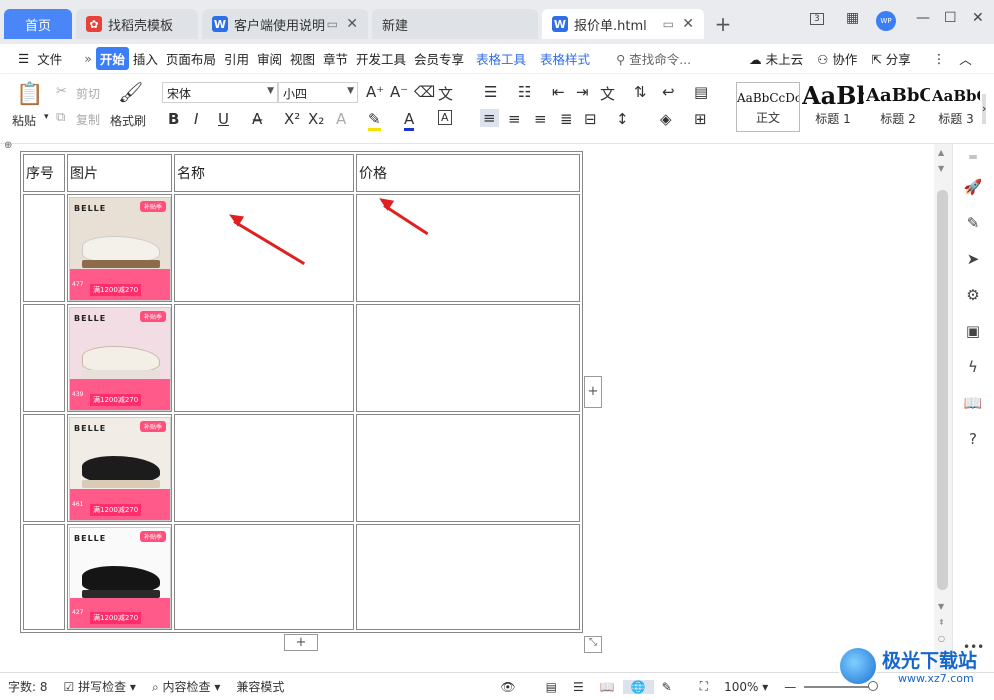 Image resolution: width=994 pixels, height=700 pixels. I want to click on maximize-icon: ☐, so click(950, 18).